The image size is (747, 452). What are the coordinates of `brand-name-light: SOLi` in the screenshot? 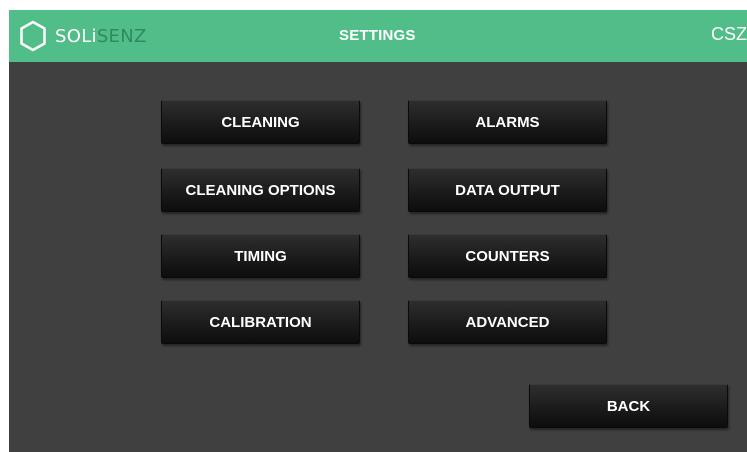 It's located at (76, 36).